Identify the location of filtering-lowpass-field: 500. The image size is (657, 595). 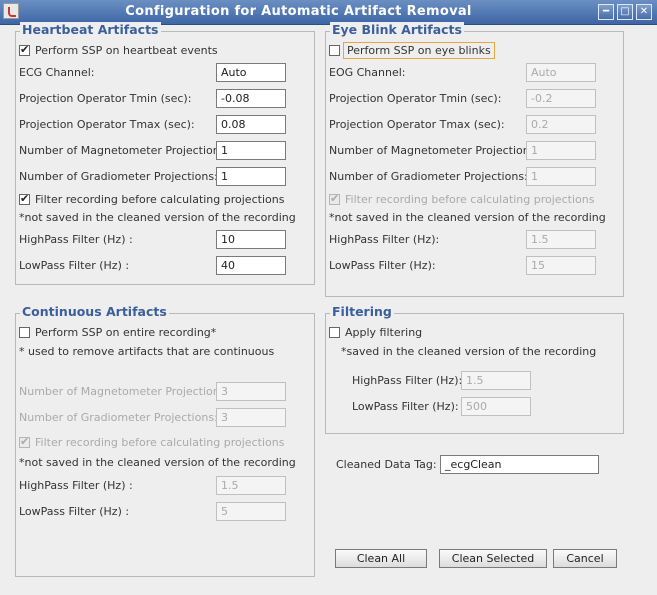
(496, 406).